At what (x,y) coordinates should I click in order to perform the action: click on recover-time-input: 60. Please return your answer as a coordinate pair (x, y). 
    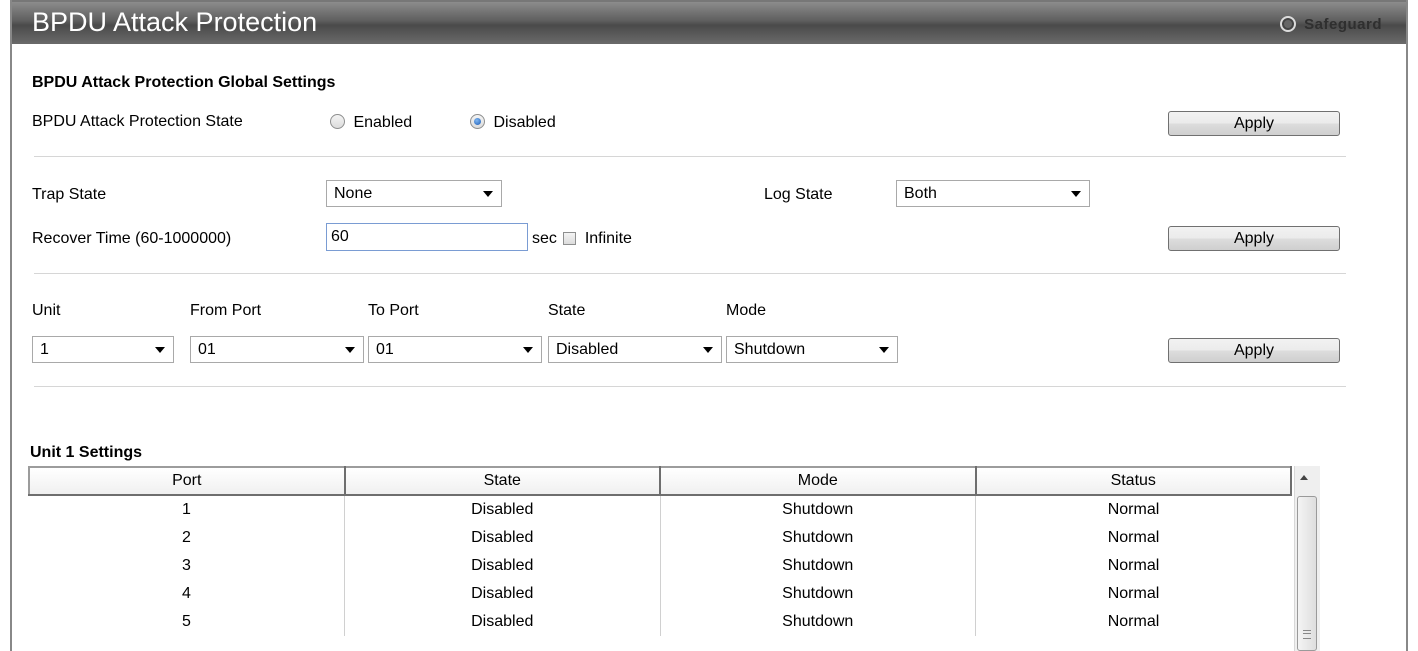
    Looking at the image, I should click on (427, 237).